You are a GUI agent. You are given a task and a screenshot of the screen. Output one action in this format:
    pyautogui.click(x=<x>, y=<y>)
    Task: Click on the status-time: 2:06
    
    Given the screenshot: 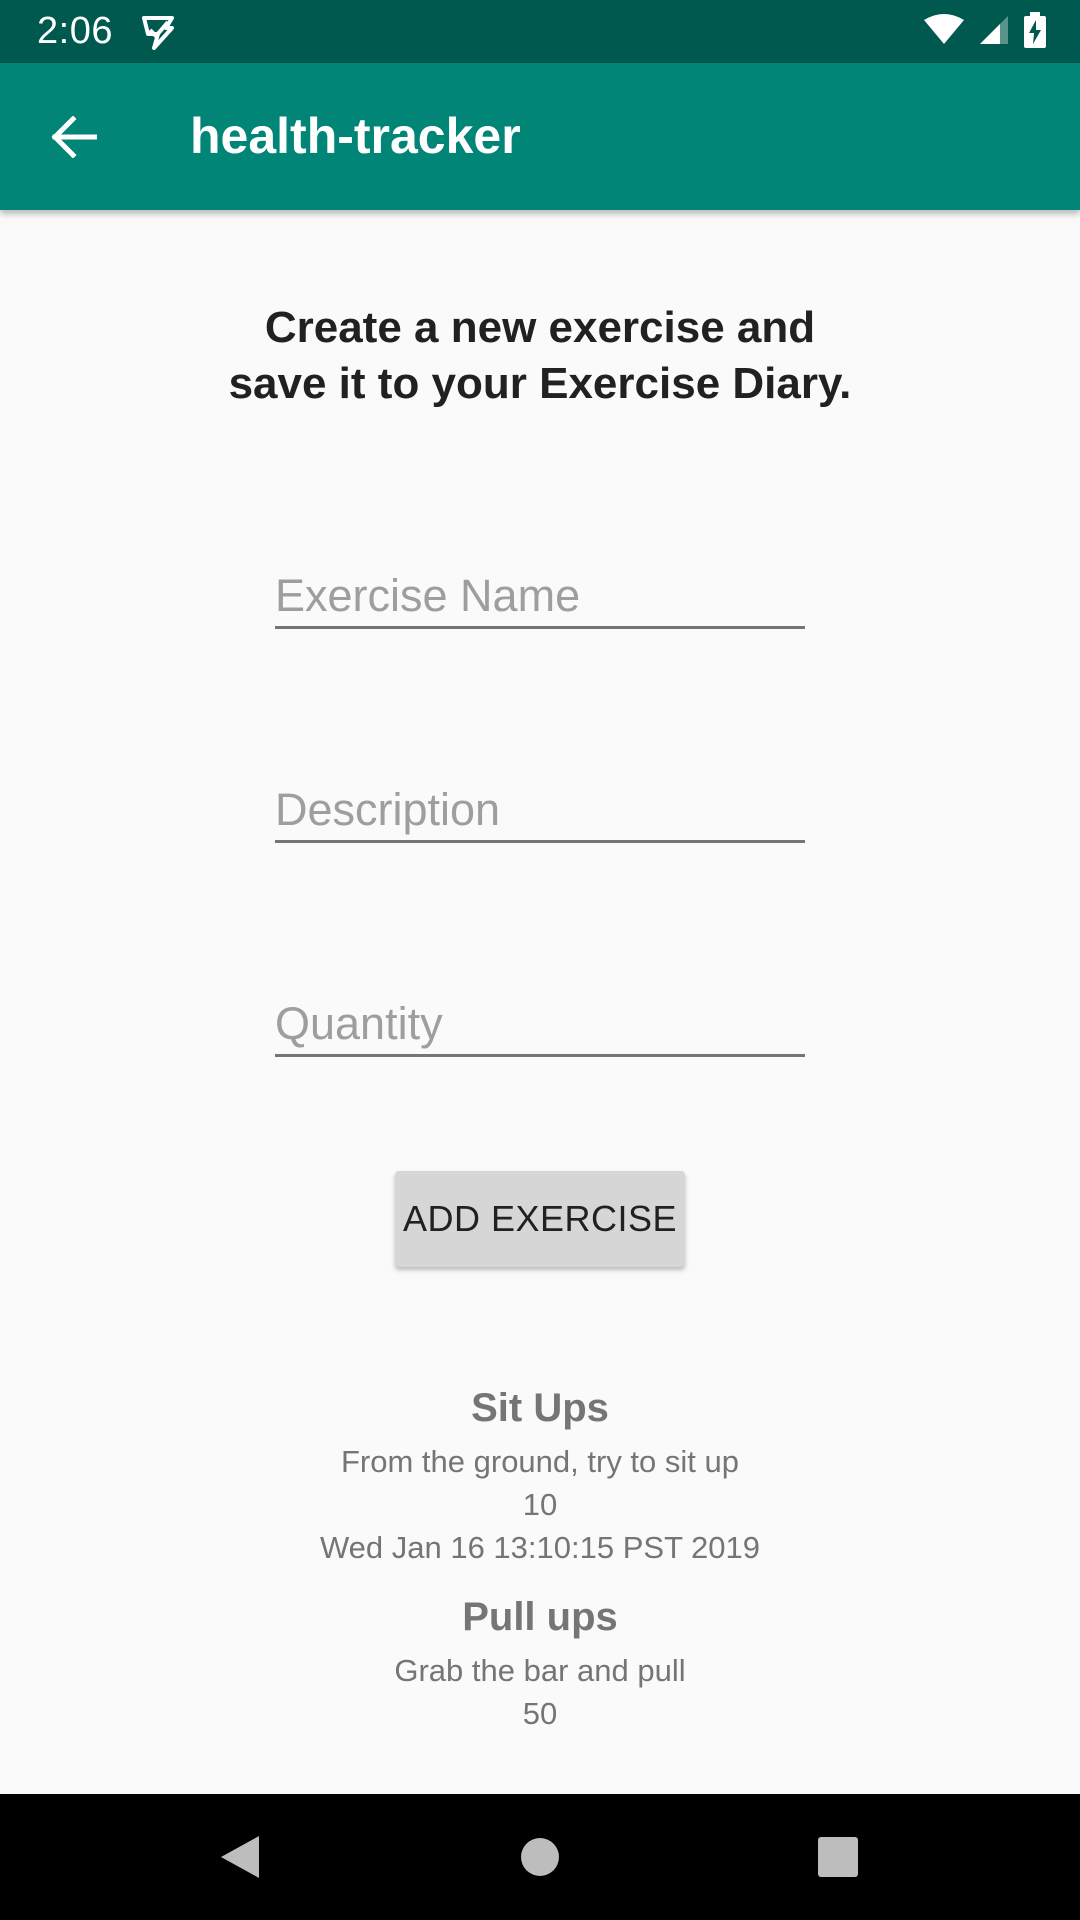 What is the action you would take?
    pyautogui.click(x=75, y=31)
    